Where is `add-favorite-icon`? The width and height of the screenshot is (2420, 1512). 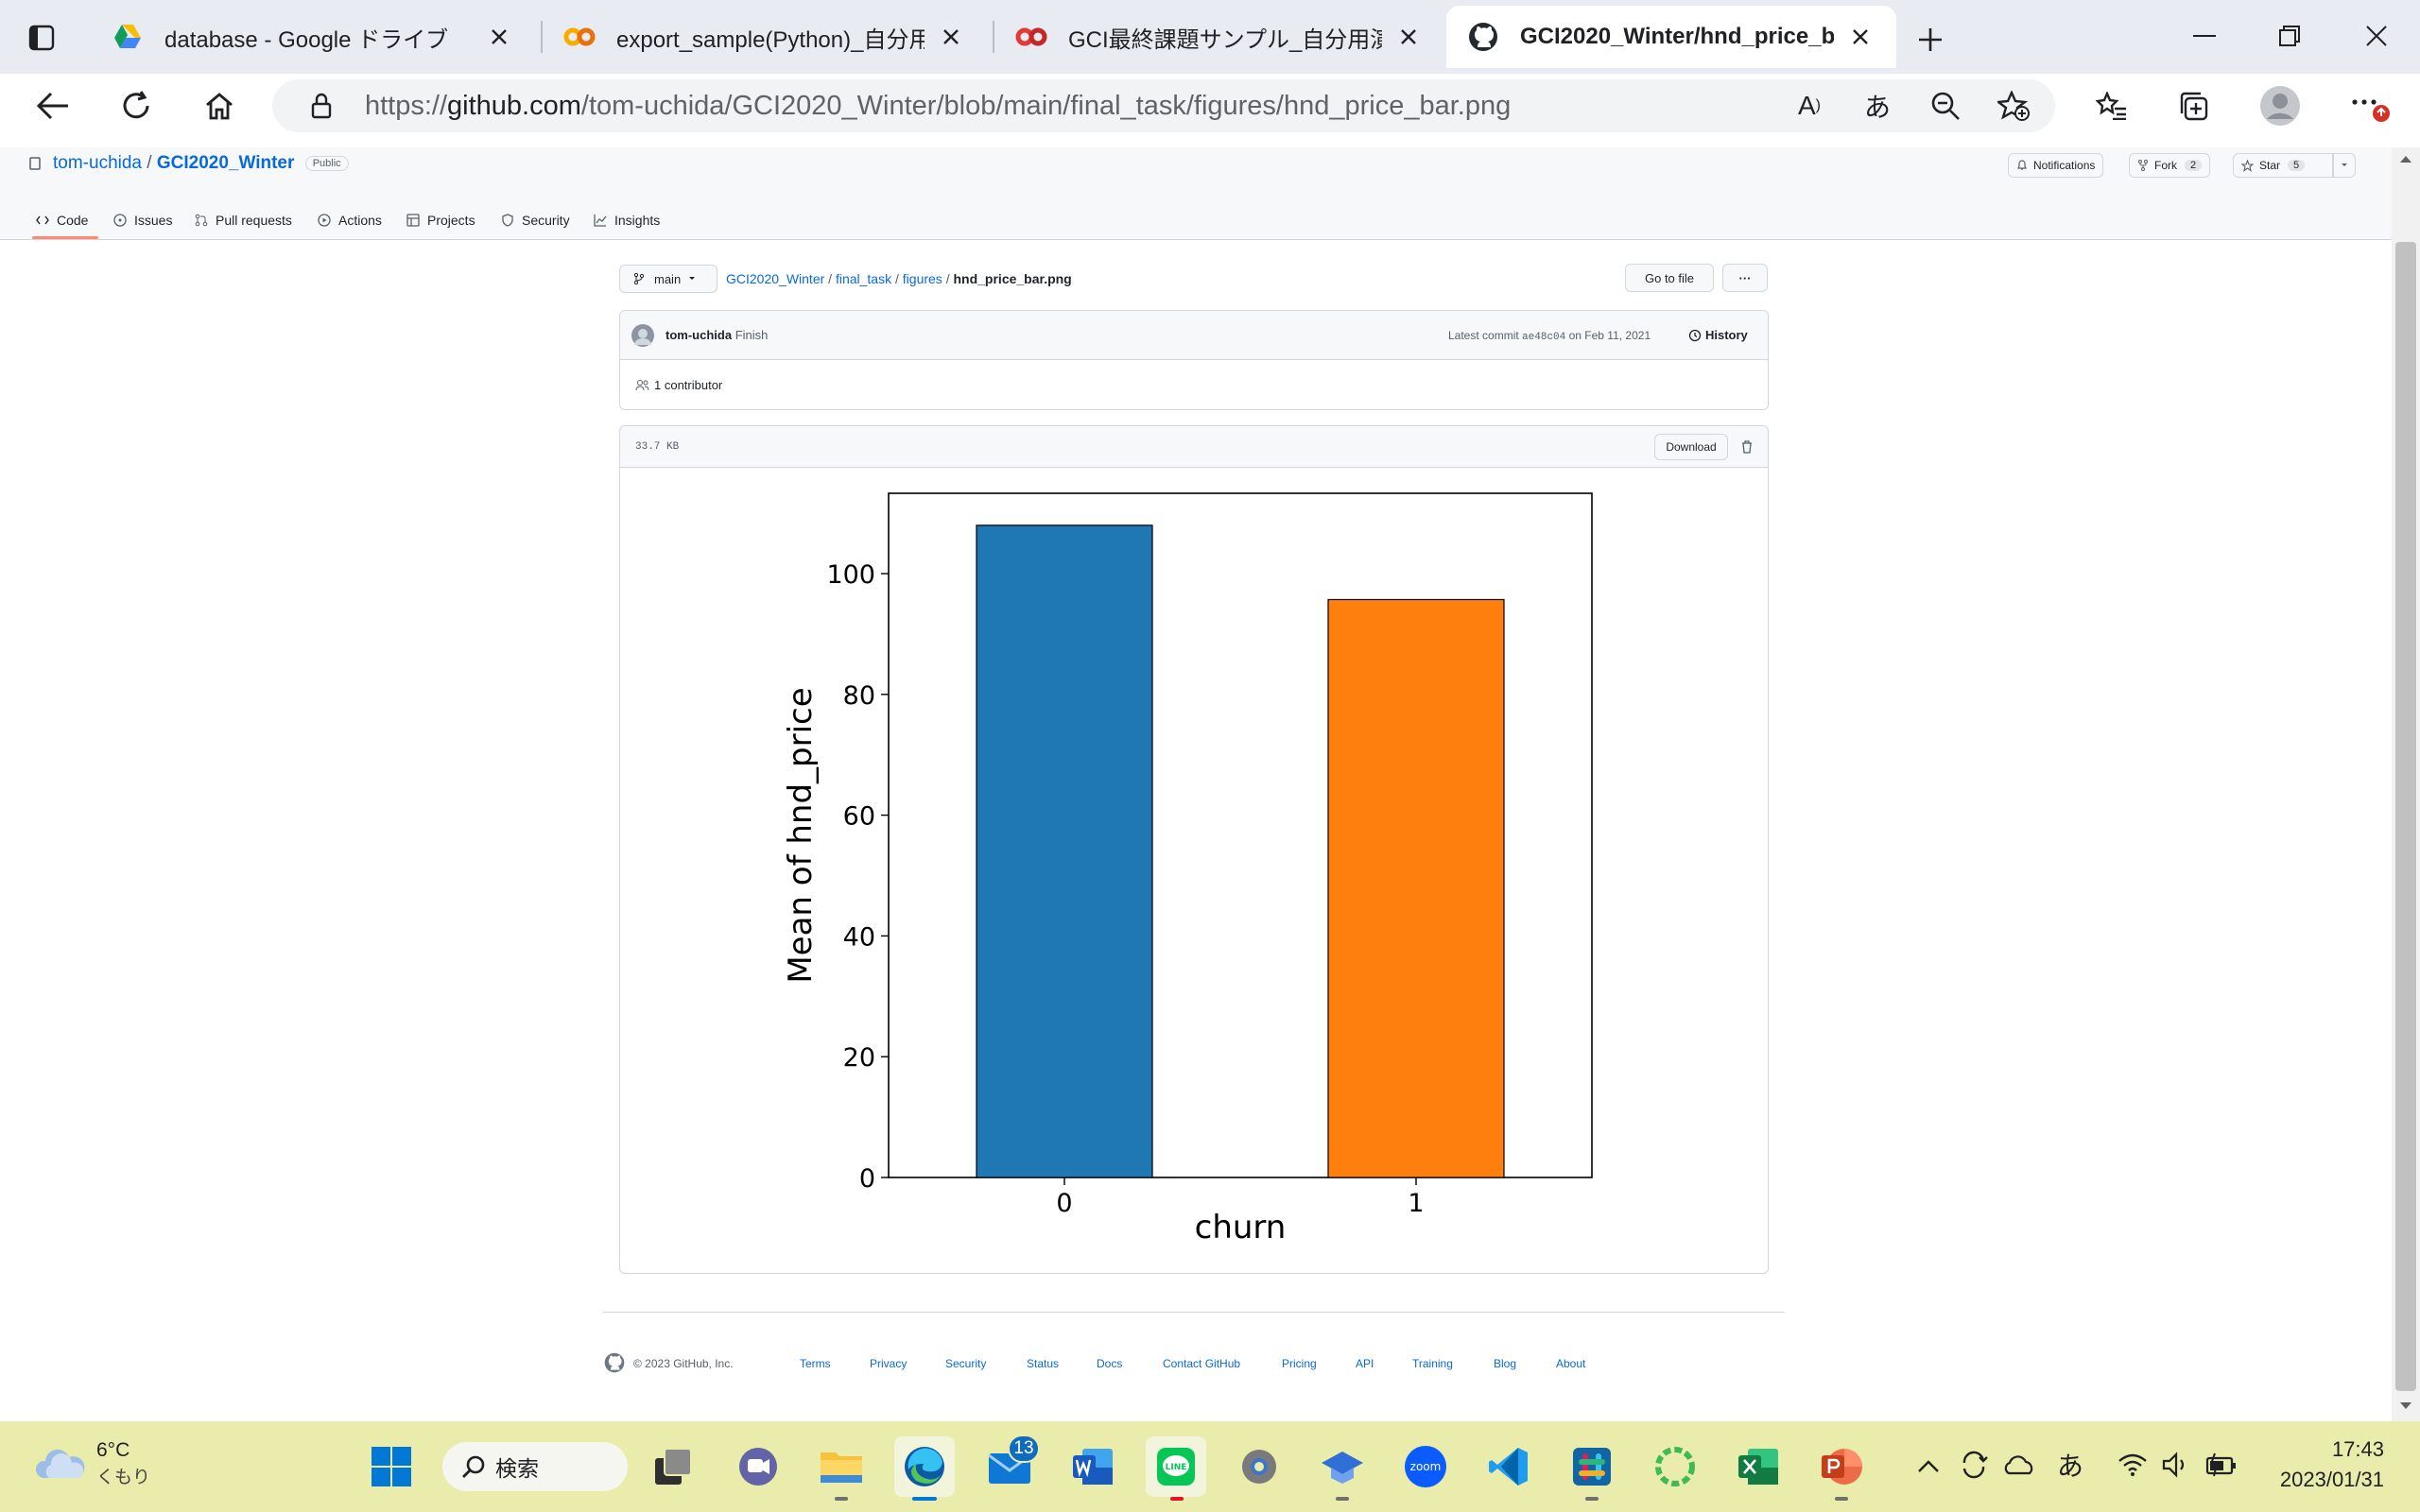 add-favorite-icon is located at coordinates (2014, 106).